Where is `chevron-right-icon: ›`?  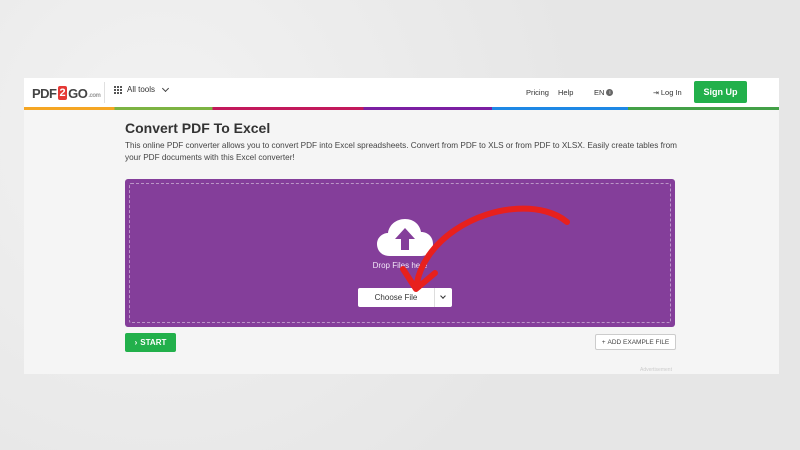 chevron-right-icon: › is located at coordinates (136, 342).